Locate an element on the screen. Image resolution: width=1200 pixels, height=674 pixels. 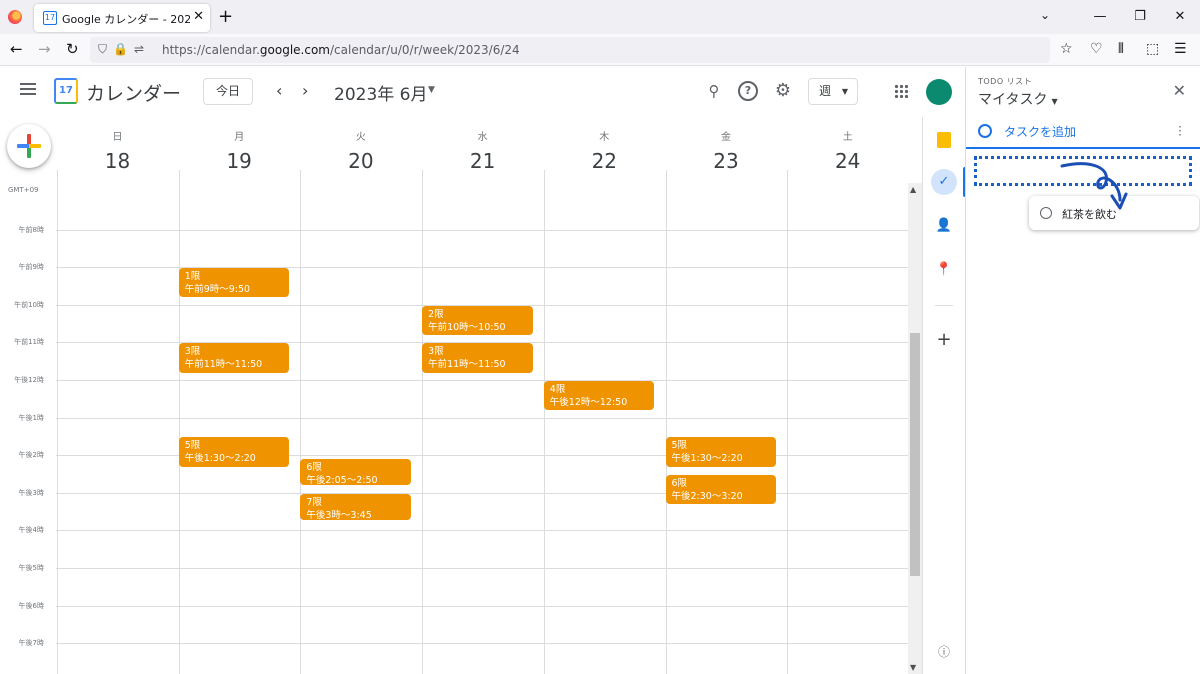
library-icon: ⫴ is located at coordinates (1121, 49).